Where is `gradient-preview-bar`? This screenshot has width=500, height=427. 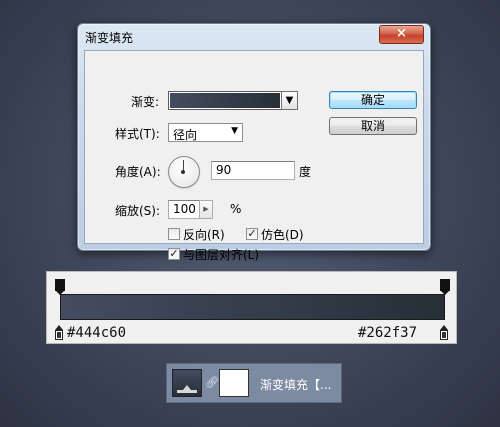
gradient-preview-bar is located at coordinates (252, 307).